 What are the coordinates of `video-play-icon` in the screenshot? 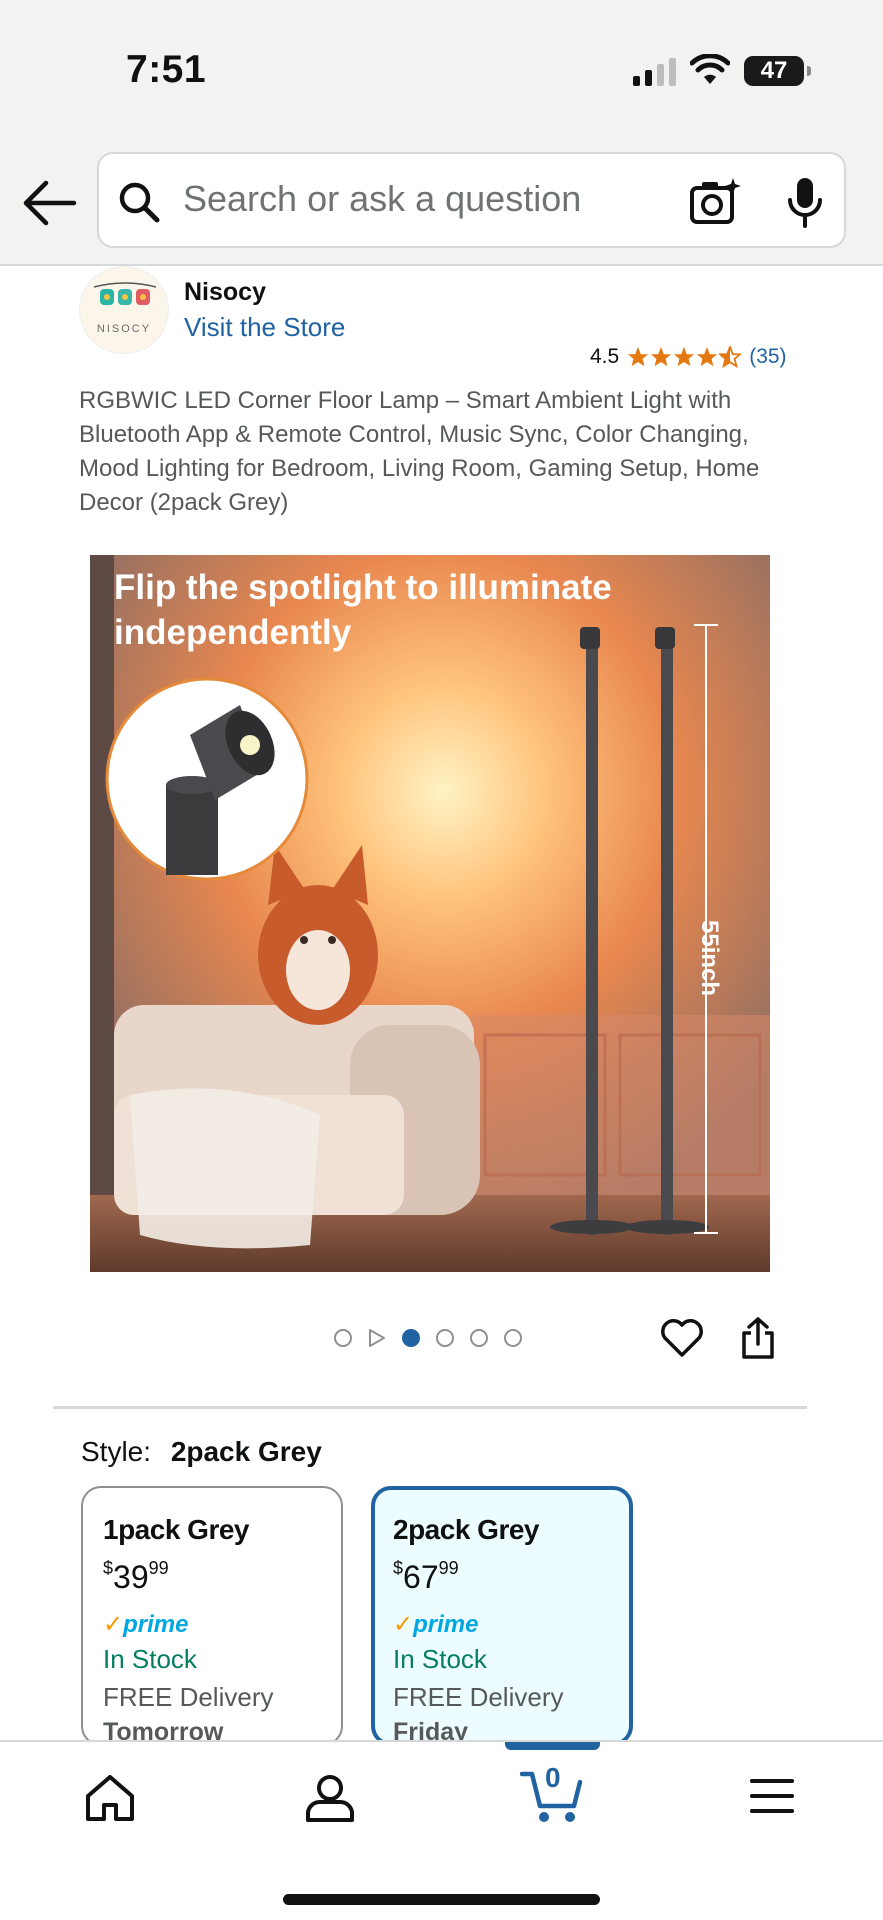 It's located at (377, 1338).